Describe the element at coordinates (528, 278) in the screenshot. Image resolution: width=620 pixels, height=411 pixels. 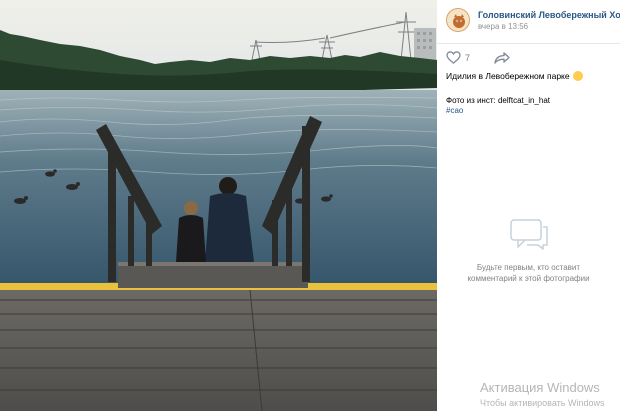
I see `comments-empty-line2: комментарий к этой фотографии` at that location.